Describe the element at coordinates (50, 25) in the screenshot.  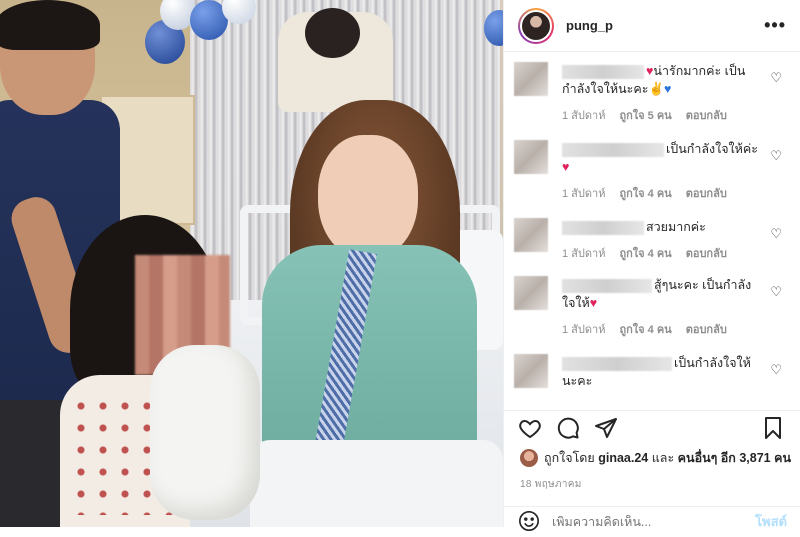
I see `photo-man-hair` at that location.